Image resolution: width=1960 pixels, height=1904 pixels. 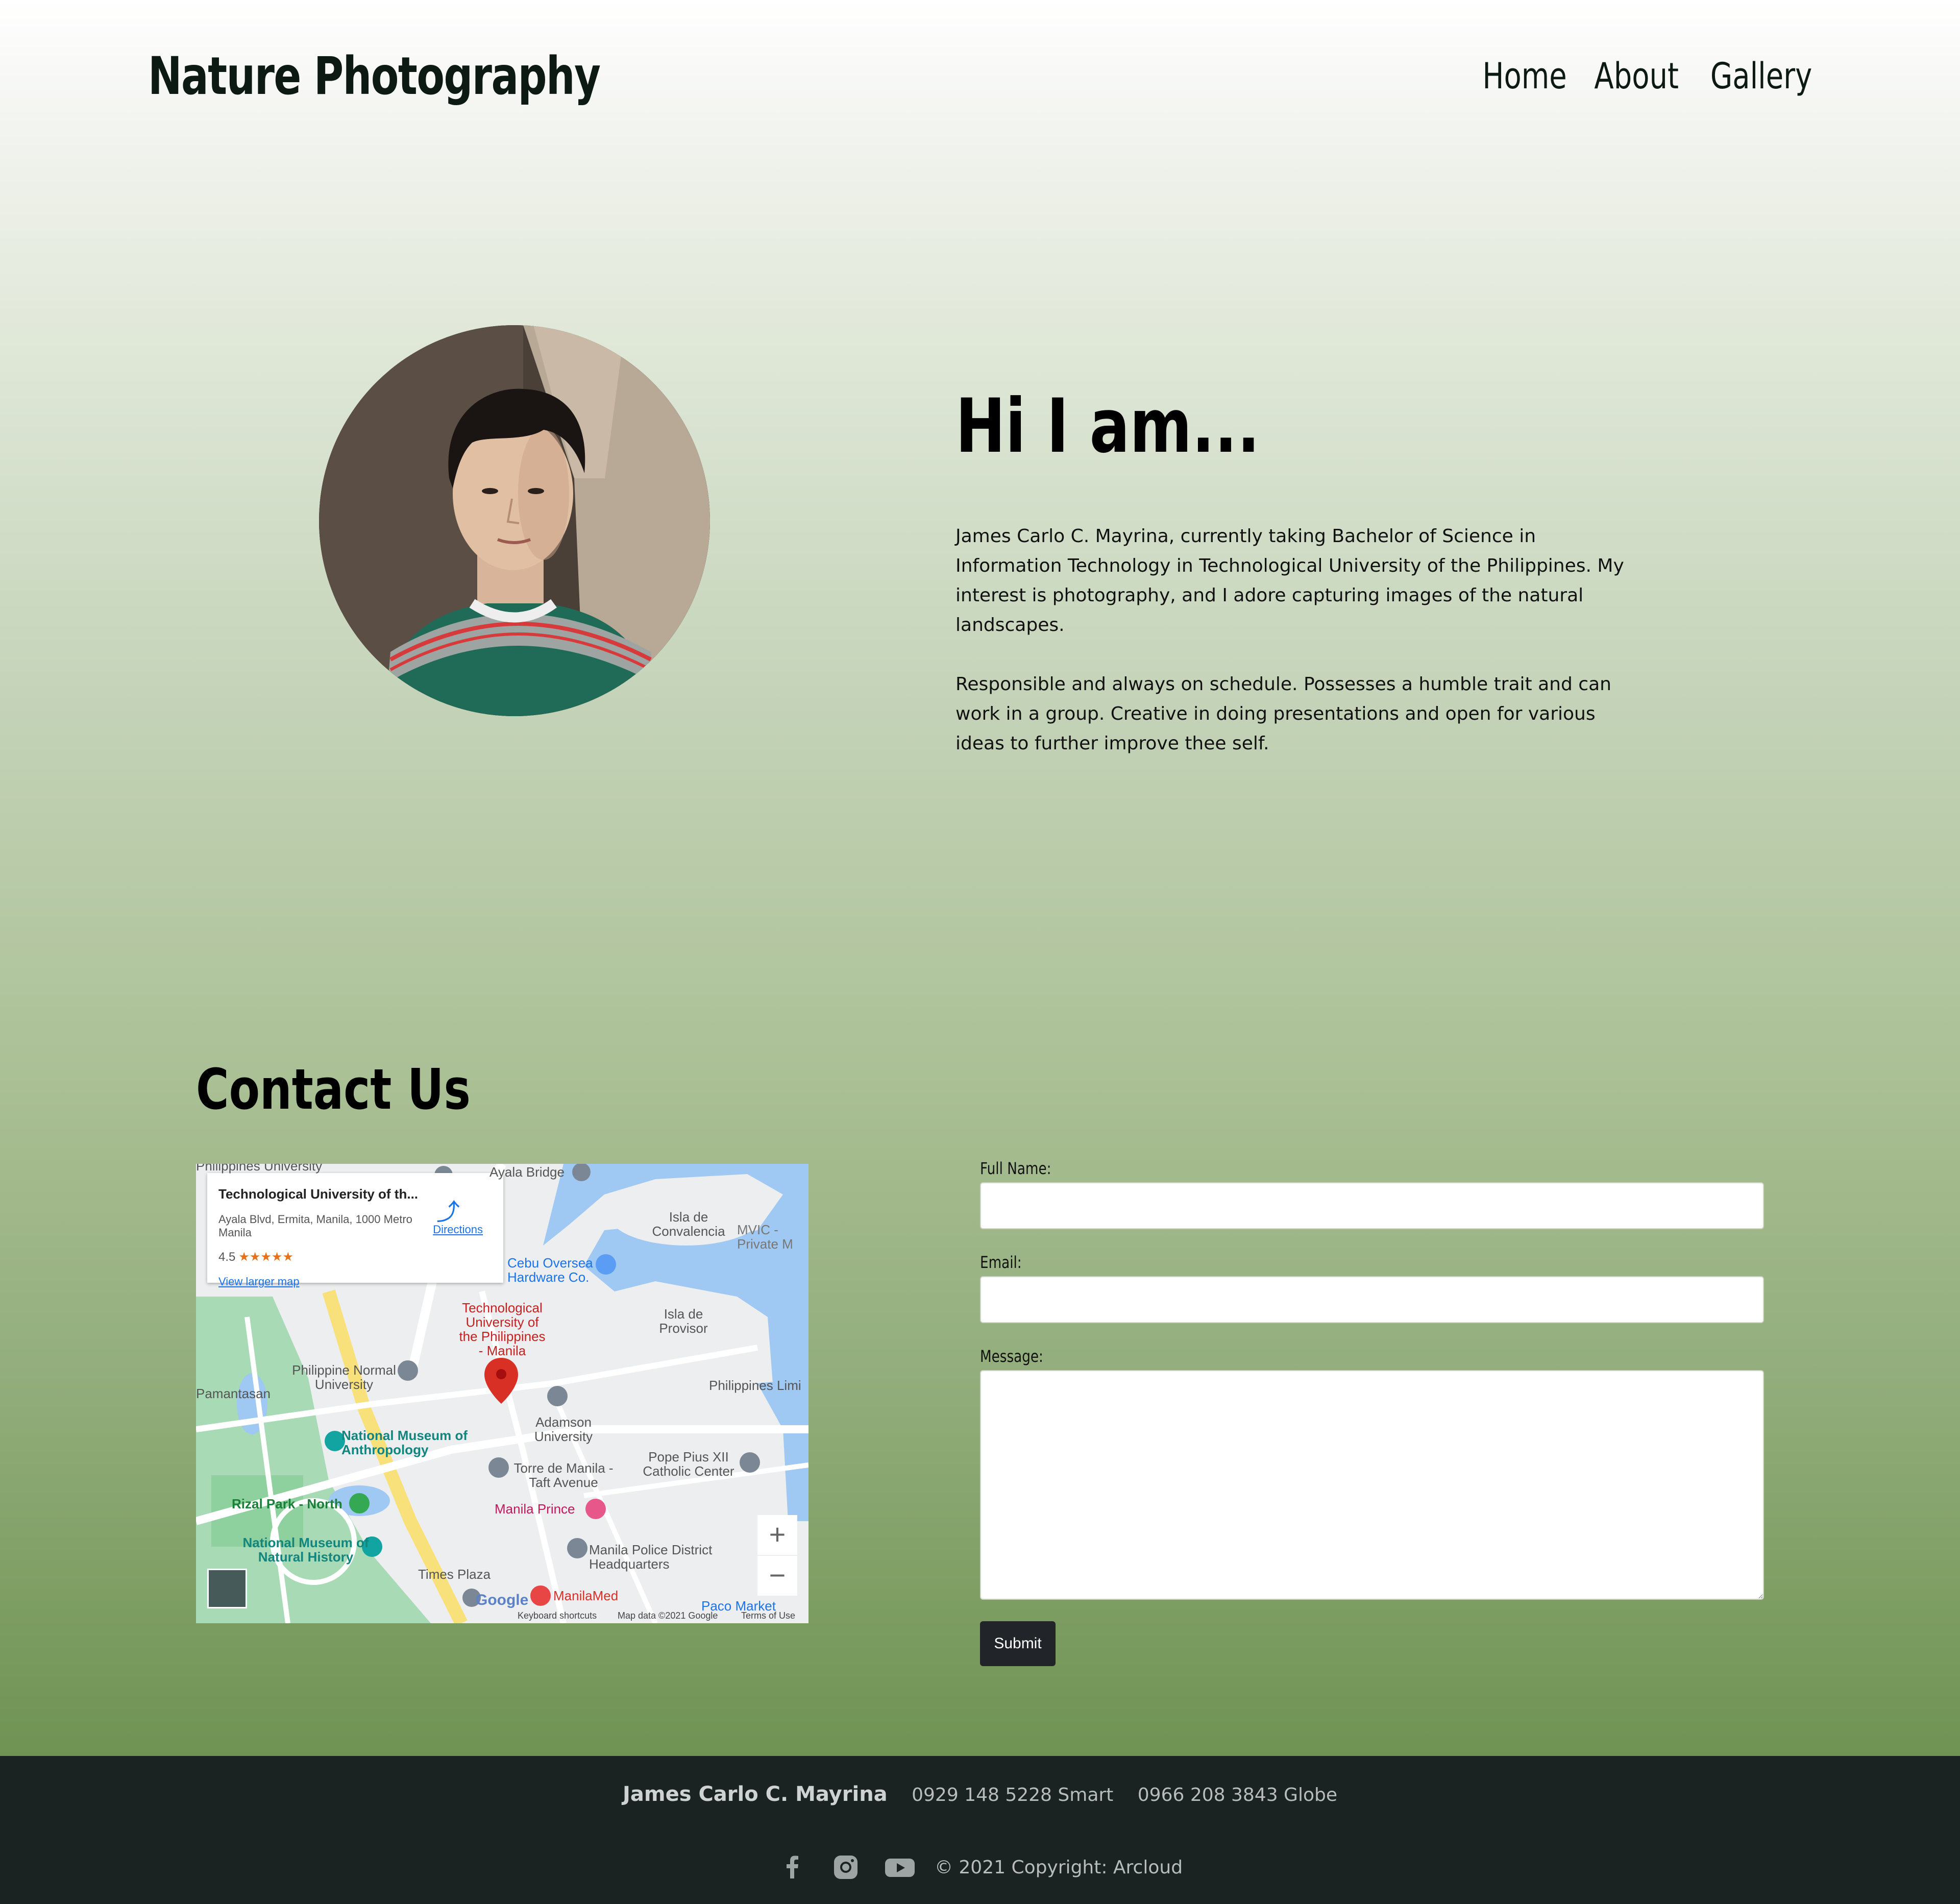 What do you see at coordinates (1237, 1795) in the screenshot?
I see `footer-phone-globe: 0966 208 3843 Globe` at bounding box center [1237, 1795].